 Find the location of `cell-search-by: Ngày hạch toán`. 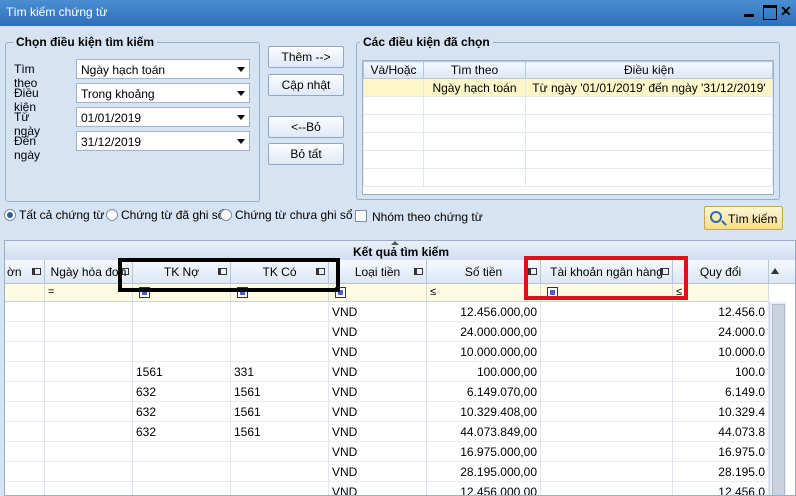

cell-search-by: Ngày hạch toán is located at coordinates (474, 87).